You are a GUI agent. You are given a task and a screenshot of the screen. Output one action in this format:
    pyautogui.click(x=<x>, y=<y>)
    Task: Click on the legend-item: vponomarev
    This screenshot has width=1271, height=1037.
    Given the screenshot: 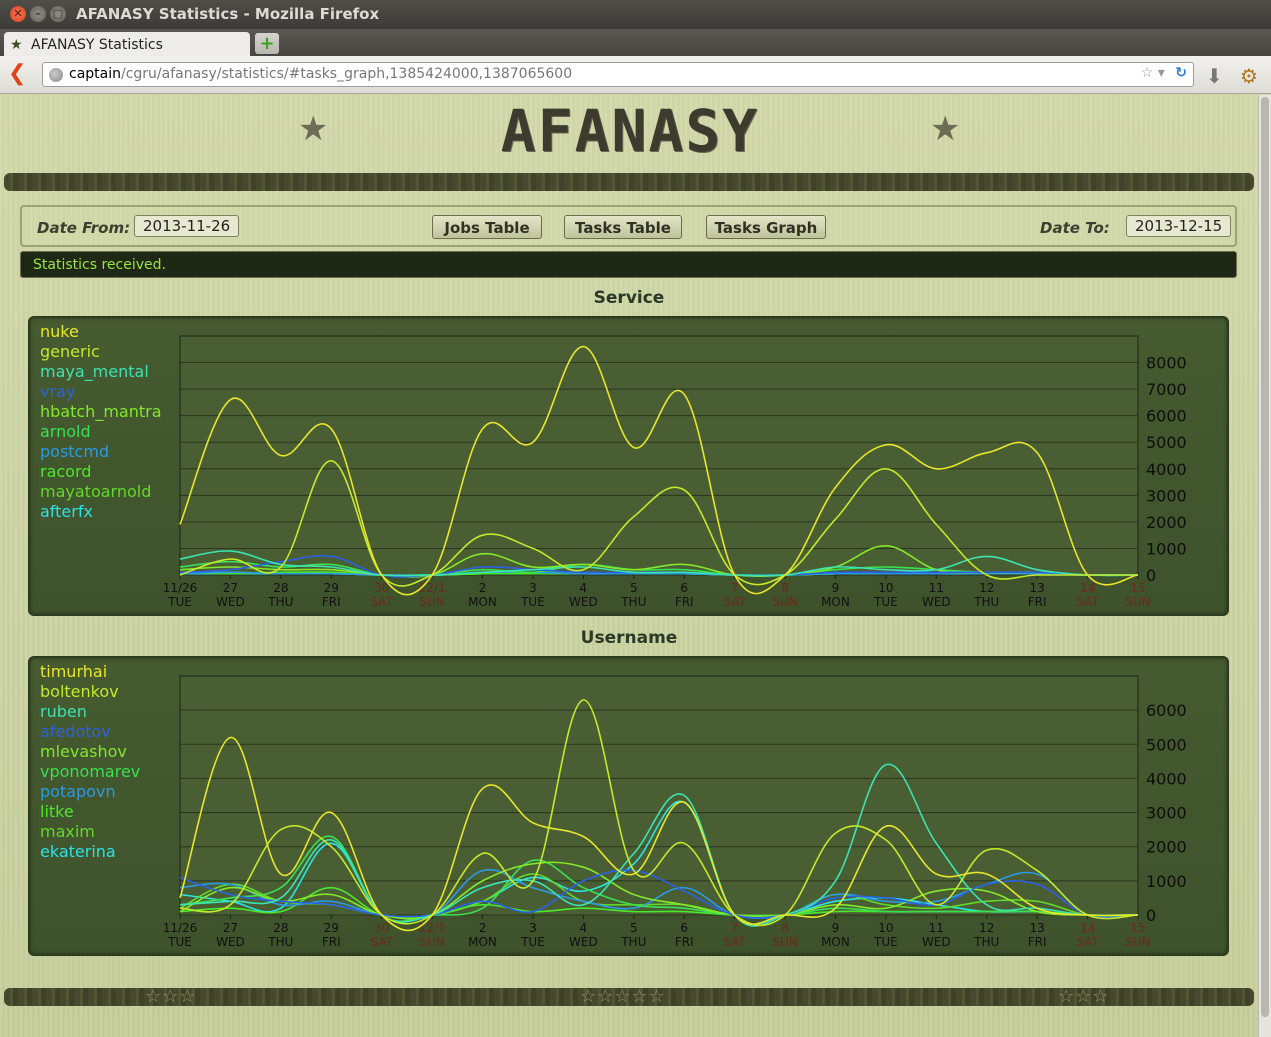 What is the action you would take?
    pyautogui.click(x=90, y=772)
    